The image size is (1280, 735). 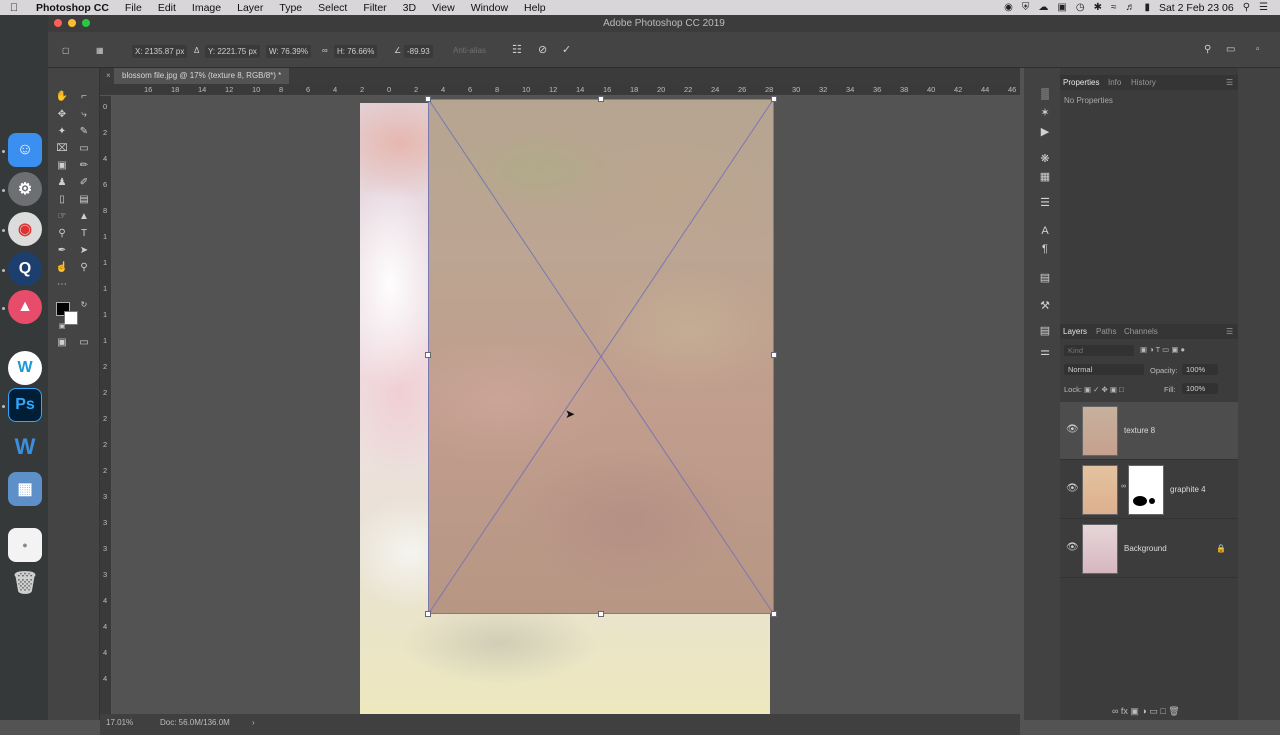 What do you see at coordinates (167, 8) in the screenshot?
I see `menu-edit: Edit` at bounding box center [167, 8].